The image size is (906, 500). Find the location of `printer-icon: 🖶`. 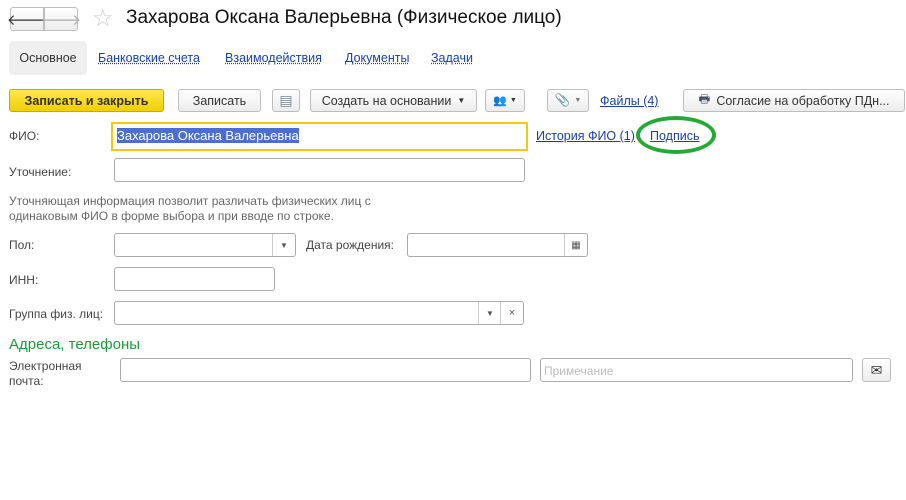

printer-icon: 🖶 is located at coordinates (704, 99).